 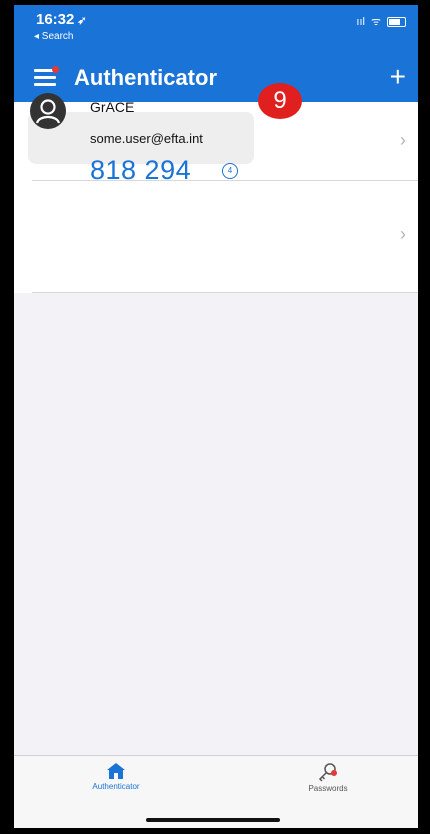 I want to click on tab-bar: Authenticator Passwords, so click(x=216, y=791).